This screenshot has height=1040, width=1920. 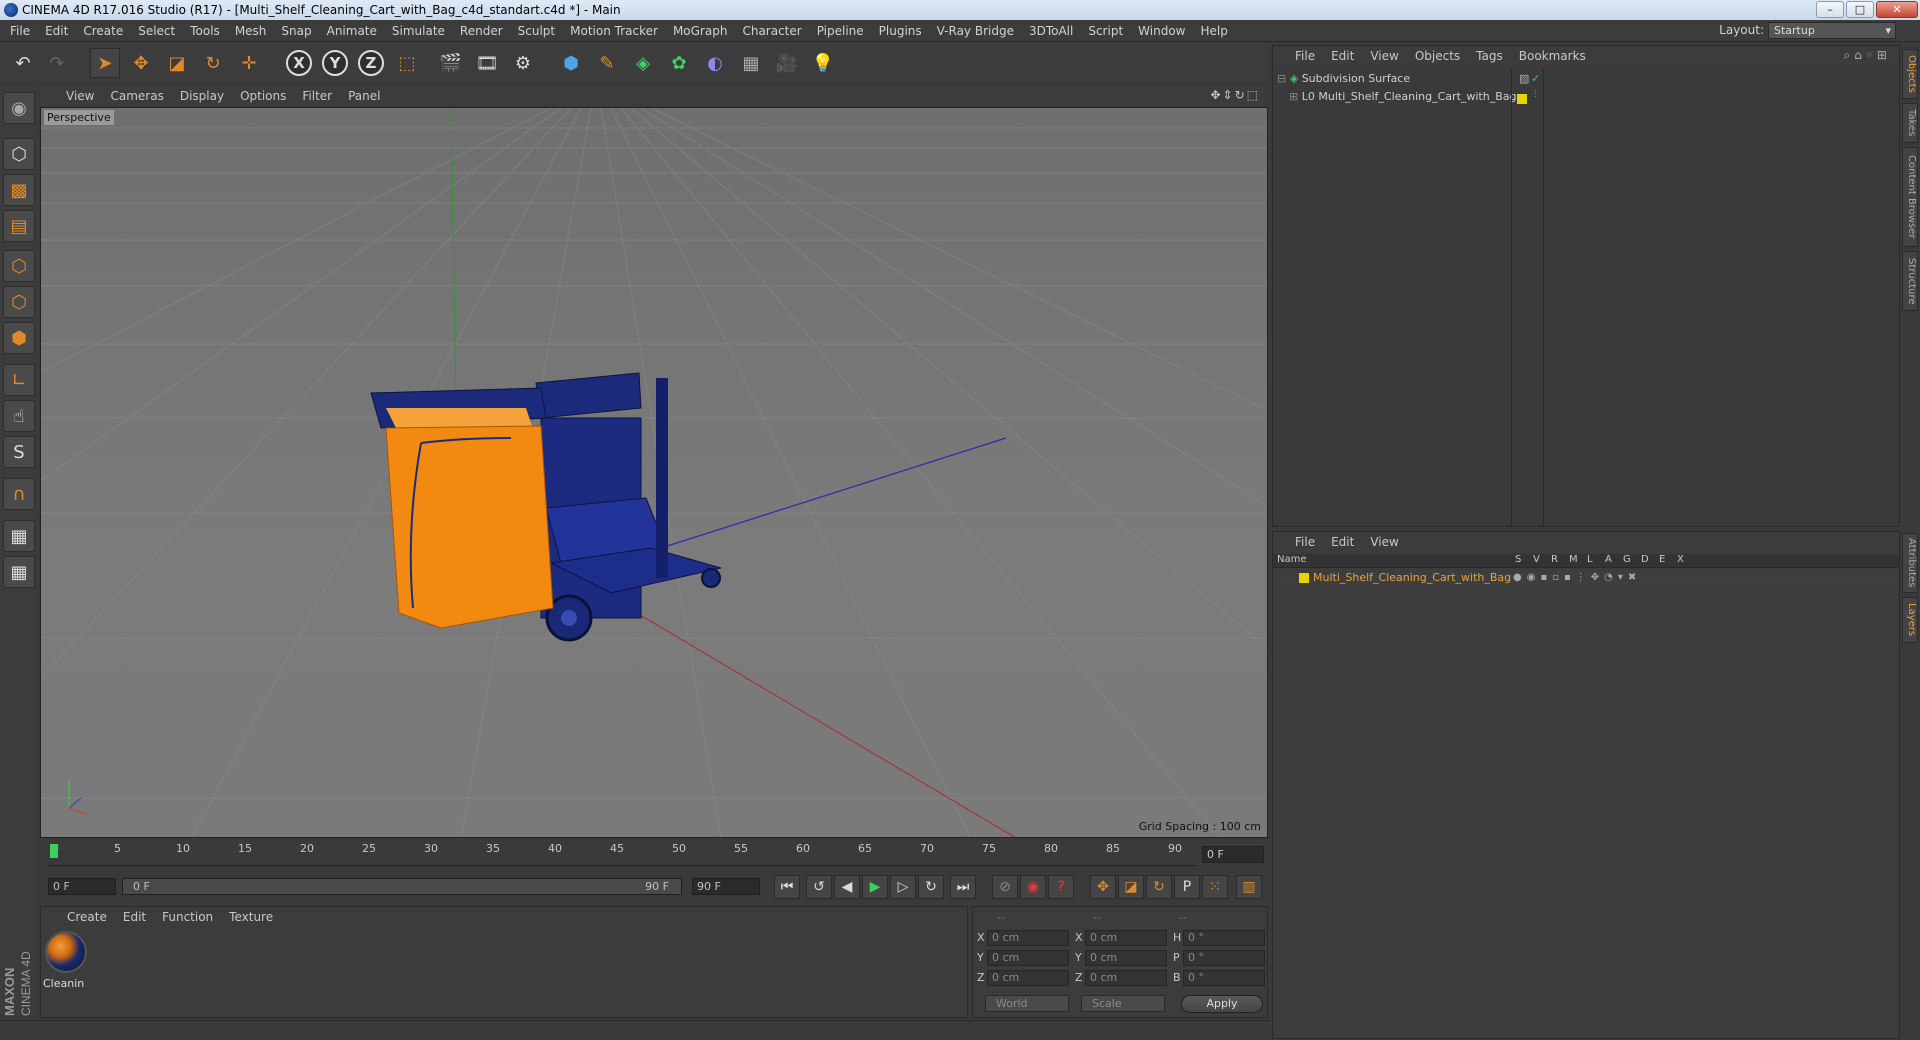 I want to click on key-scale-icon: ◪, so click(x=1131, y=887).